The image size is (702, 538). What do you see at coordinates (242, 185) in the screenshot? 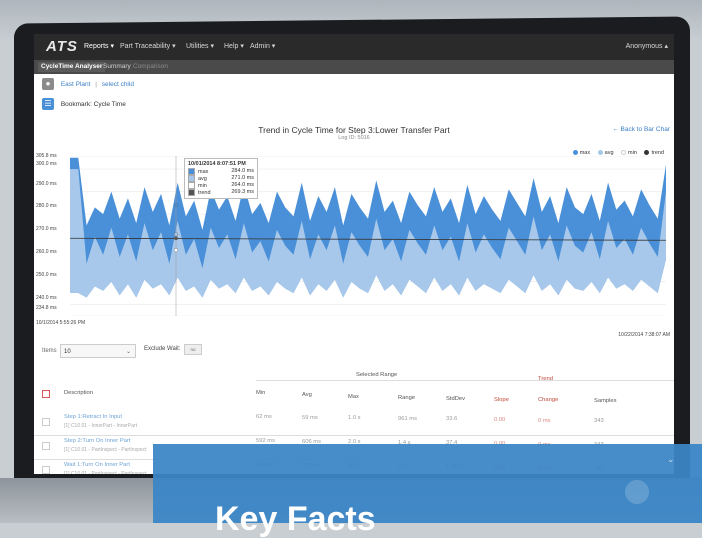
I see `tooltip-series-value: 264.0 ms` at bounding box center [242, 185].